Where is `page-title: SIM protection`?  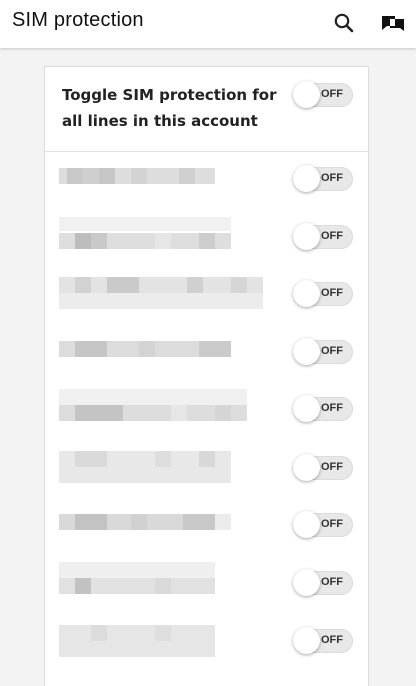 page-title: SIM protection is located at coordinates (78, 20).